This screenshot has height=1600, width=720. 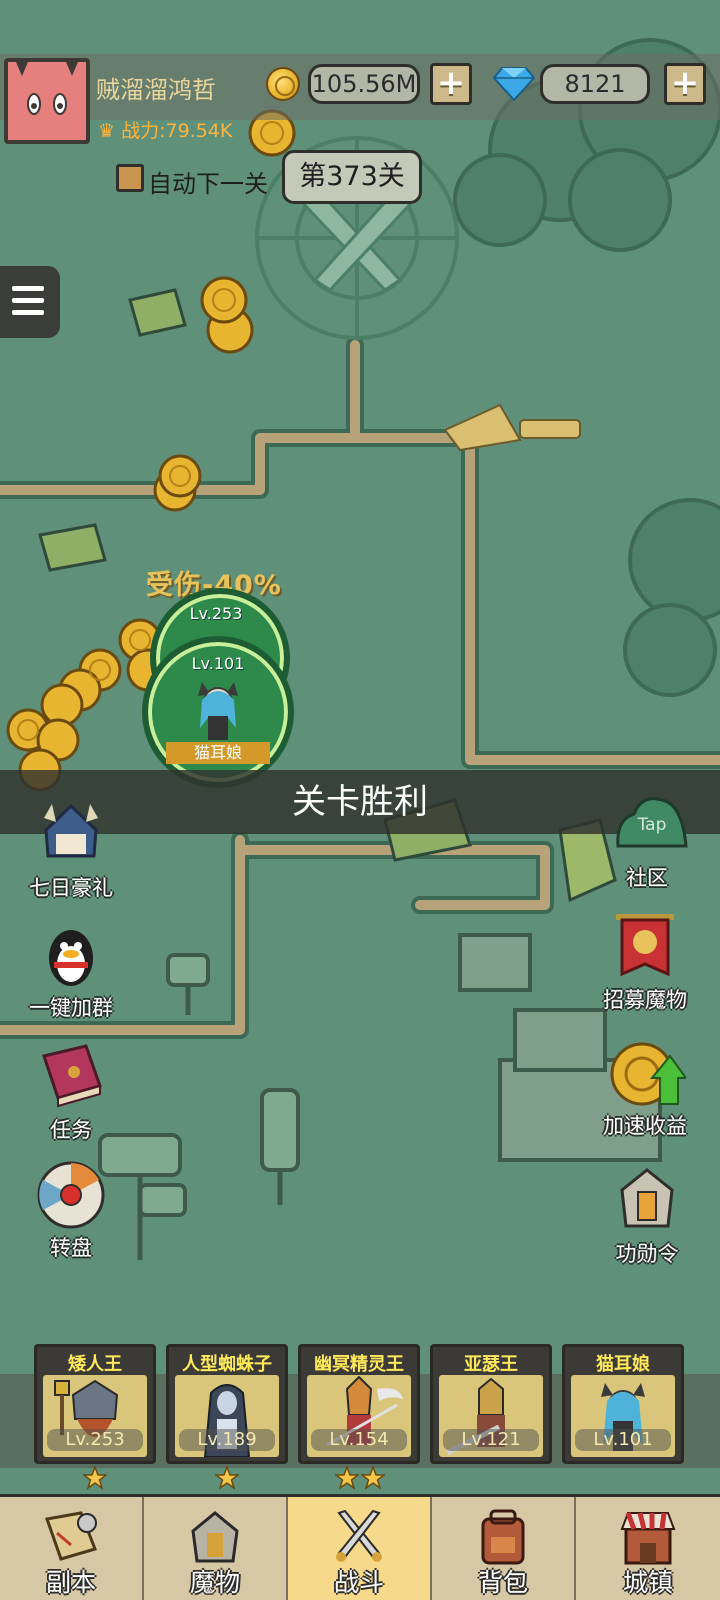 What do you see at coordinates (71, 1195) in the screenshot?
I see `wheel-icon` at bounding box center [71, 1195].